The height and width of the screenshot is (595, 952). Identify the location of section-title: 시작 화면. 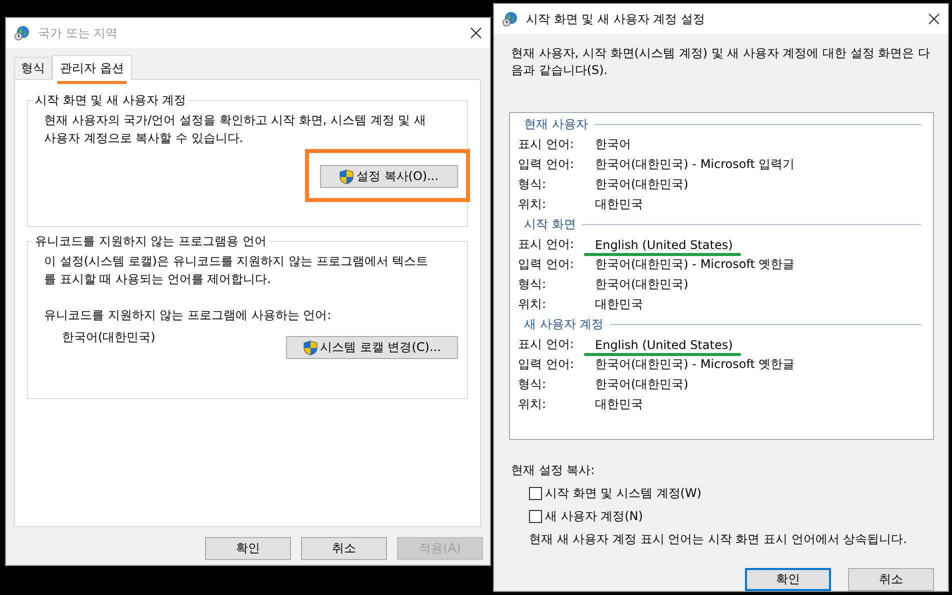
(550, 225).